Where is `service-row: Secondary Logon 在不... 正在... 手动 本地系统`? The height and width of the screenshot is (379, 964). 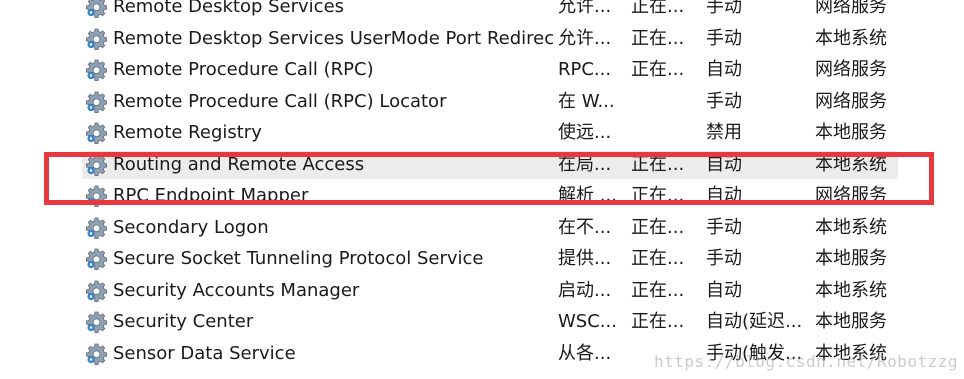
service-row: Secondary Logon 在不... 正在... 手动 本地系统 is located at coordinates (482, 228).